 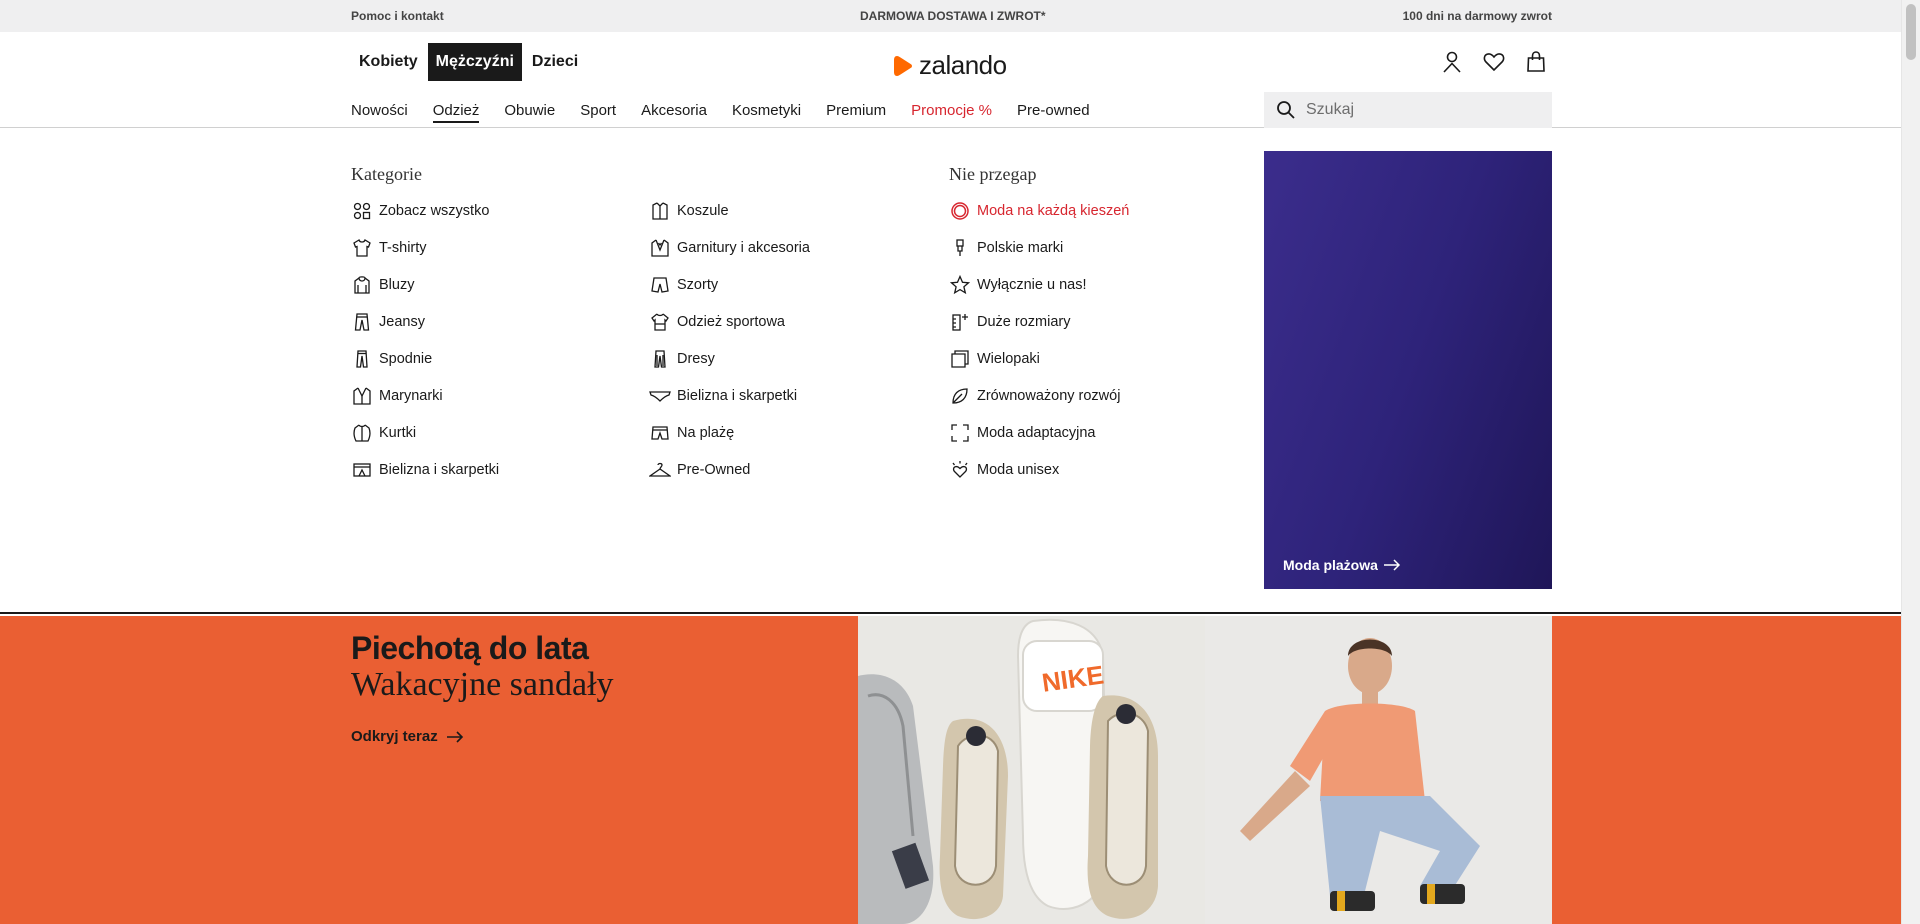 I want to click on nav-pre-owned: Pre-owned, so click(x=1053, y=112).